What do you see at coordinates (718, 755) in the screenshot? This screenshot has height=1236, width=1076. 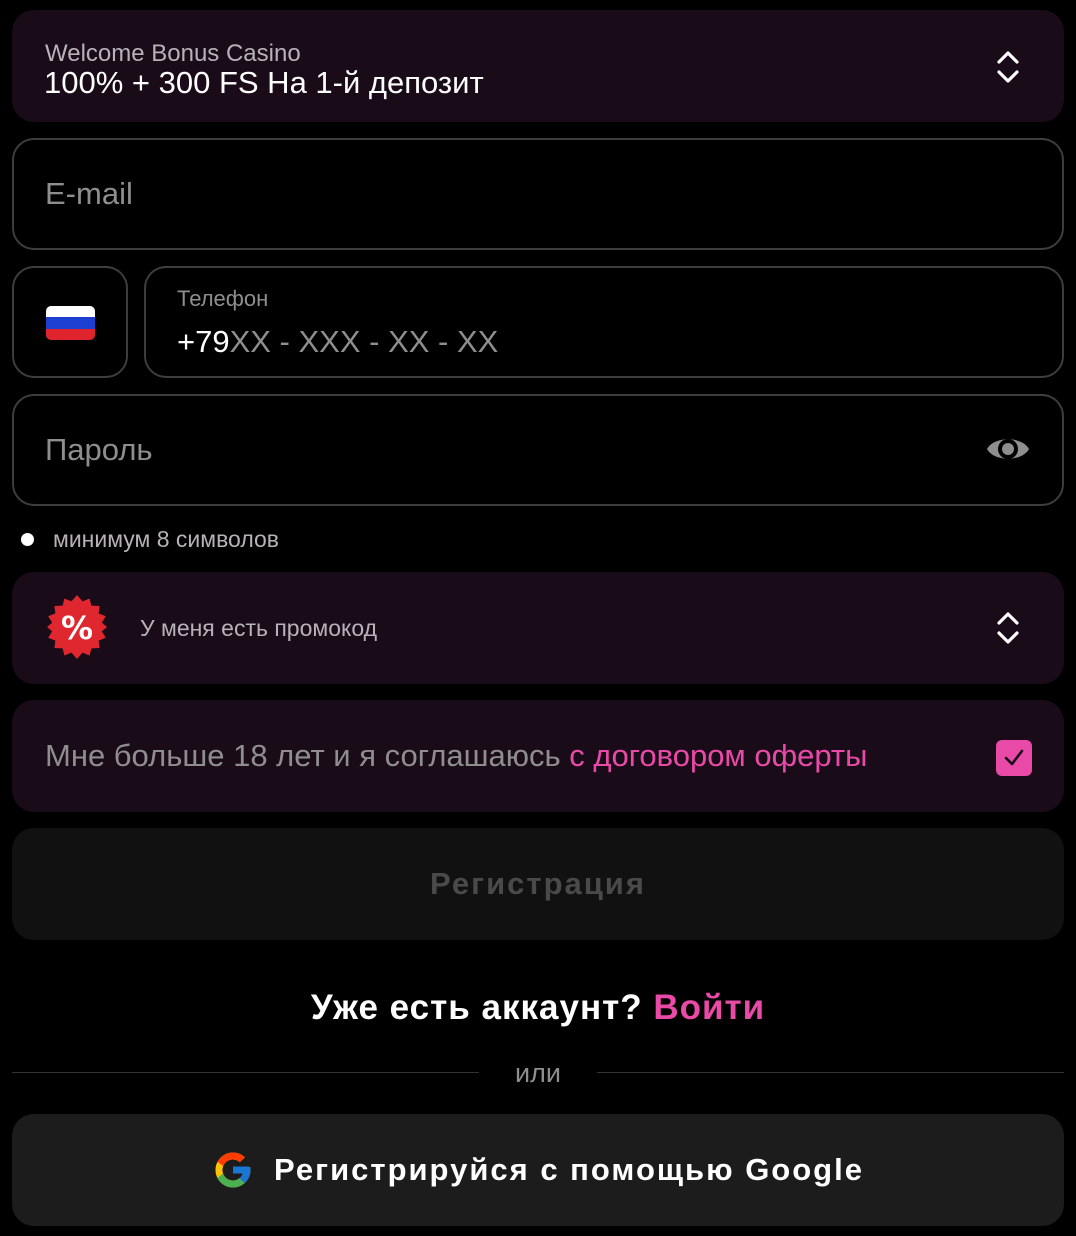 I see `offer-agreement-link: с договором оферты` at bounding box center [718, 755].